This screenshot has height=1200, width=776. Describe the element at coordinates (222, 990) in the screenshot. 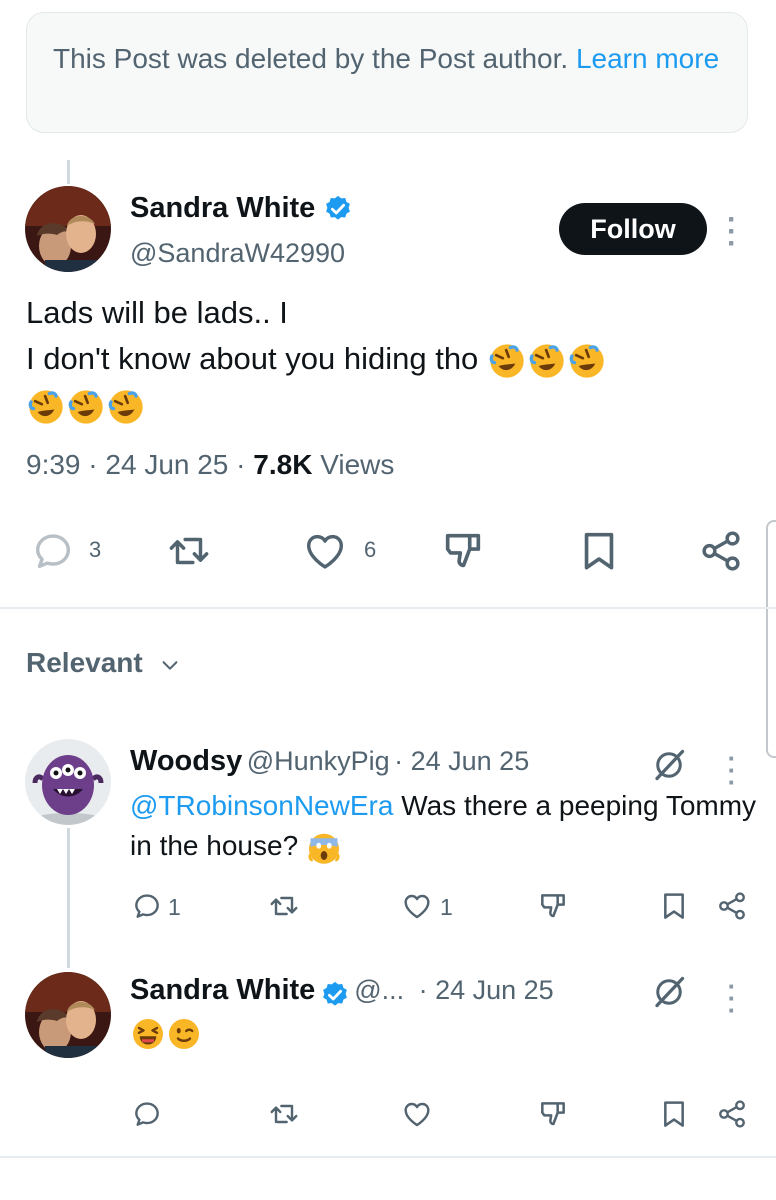

I see `reply-author-name: Sandra White` at that location.